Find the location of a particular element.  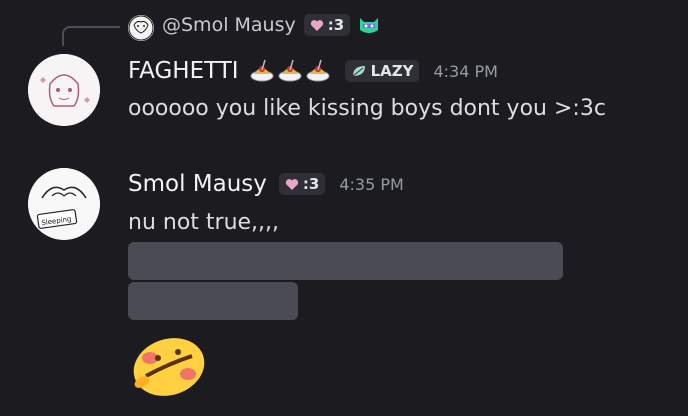

reply-role-badge: :3 is located at coordinates (327, 25).